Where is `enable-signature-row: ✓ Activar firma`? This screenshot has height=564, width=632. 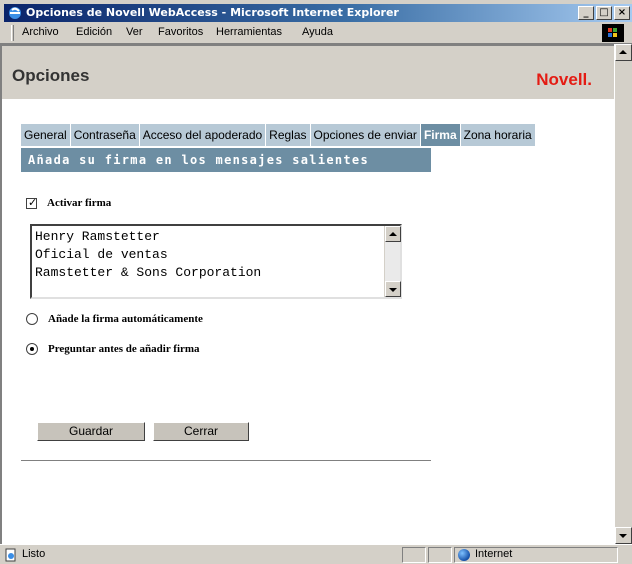 enable-signature-row: ✓ Activar firma is located at coordinates (68, 203).